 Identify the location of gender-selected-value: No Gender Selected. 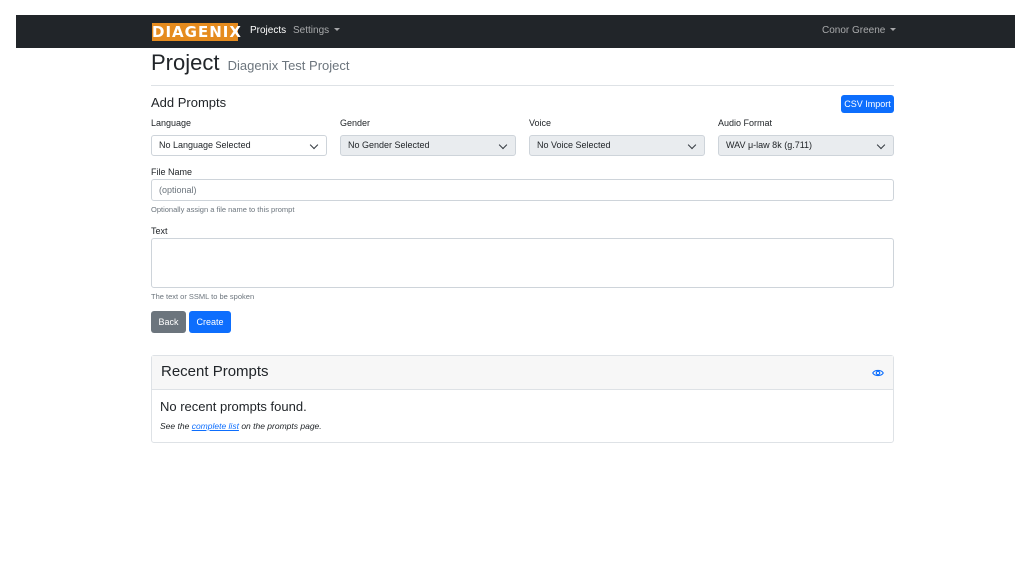
(389, 145).